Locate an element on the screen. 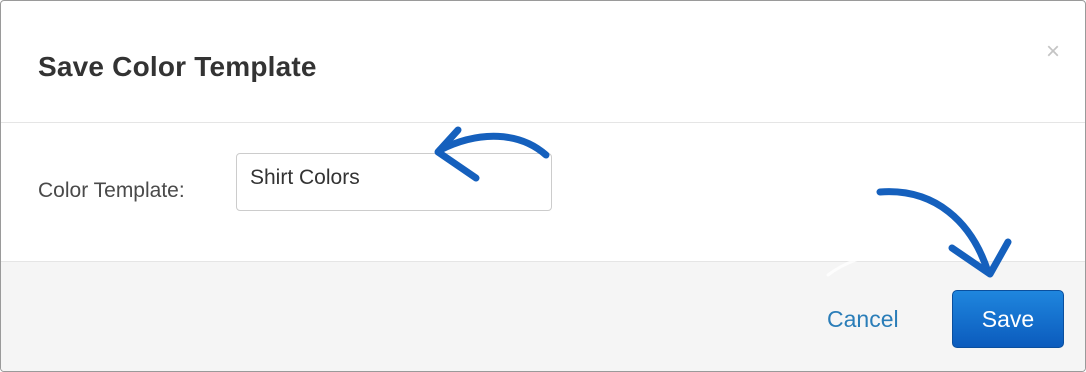 This screenshot has height=372, width=1086. color-template-label: Color Template: is located at coordinates (111, 190).